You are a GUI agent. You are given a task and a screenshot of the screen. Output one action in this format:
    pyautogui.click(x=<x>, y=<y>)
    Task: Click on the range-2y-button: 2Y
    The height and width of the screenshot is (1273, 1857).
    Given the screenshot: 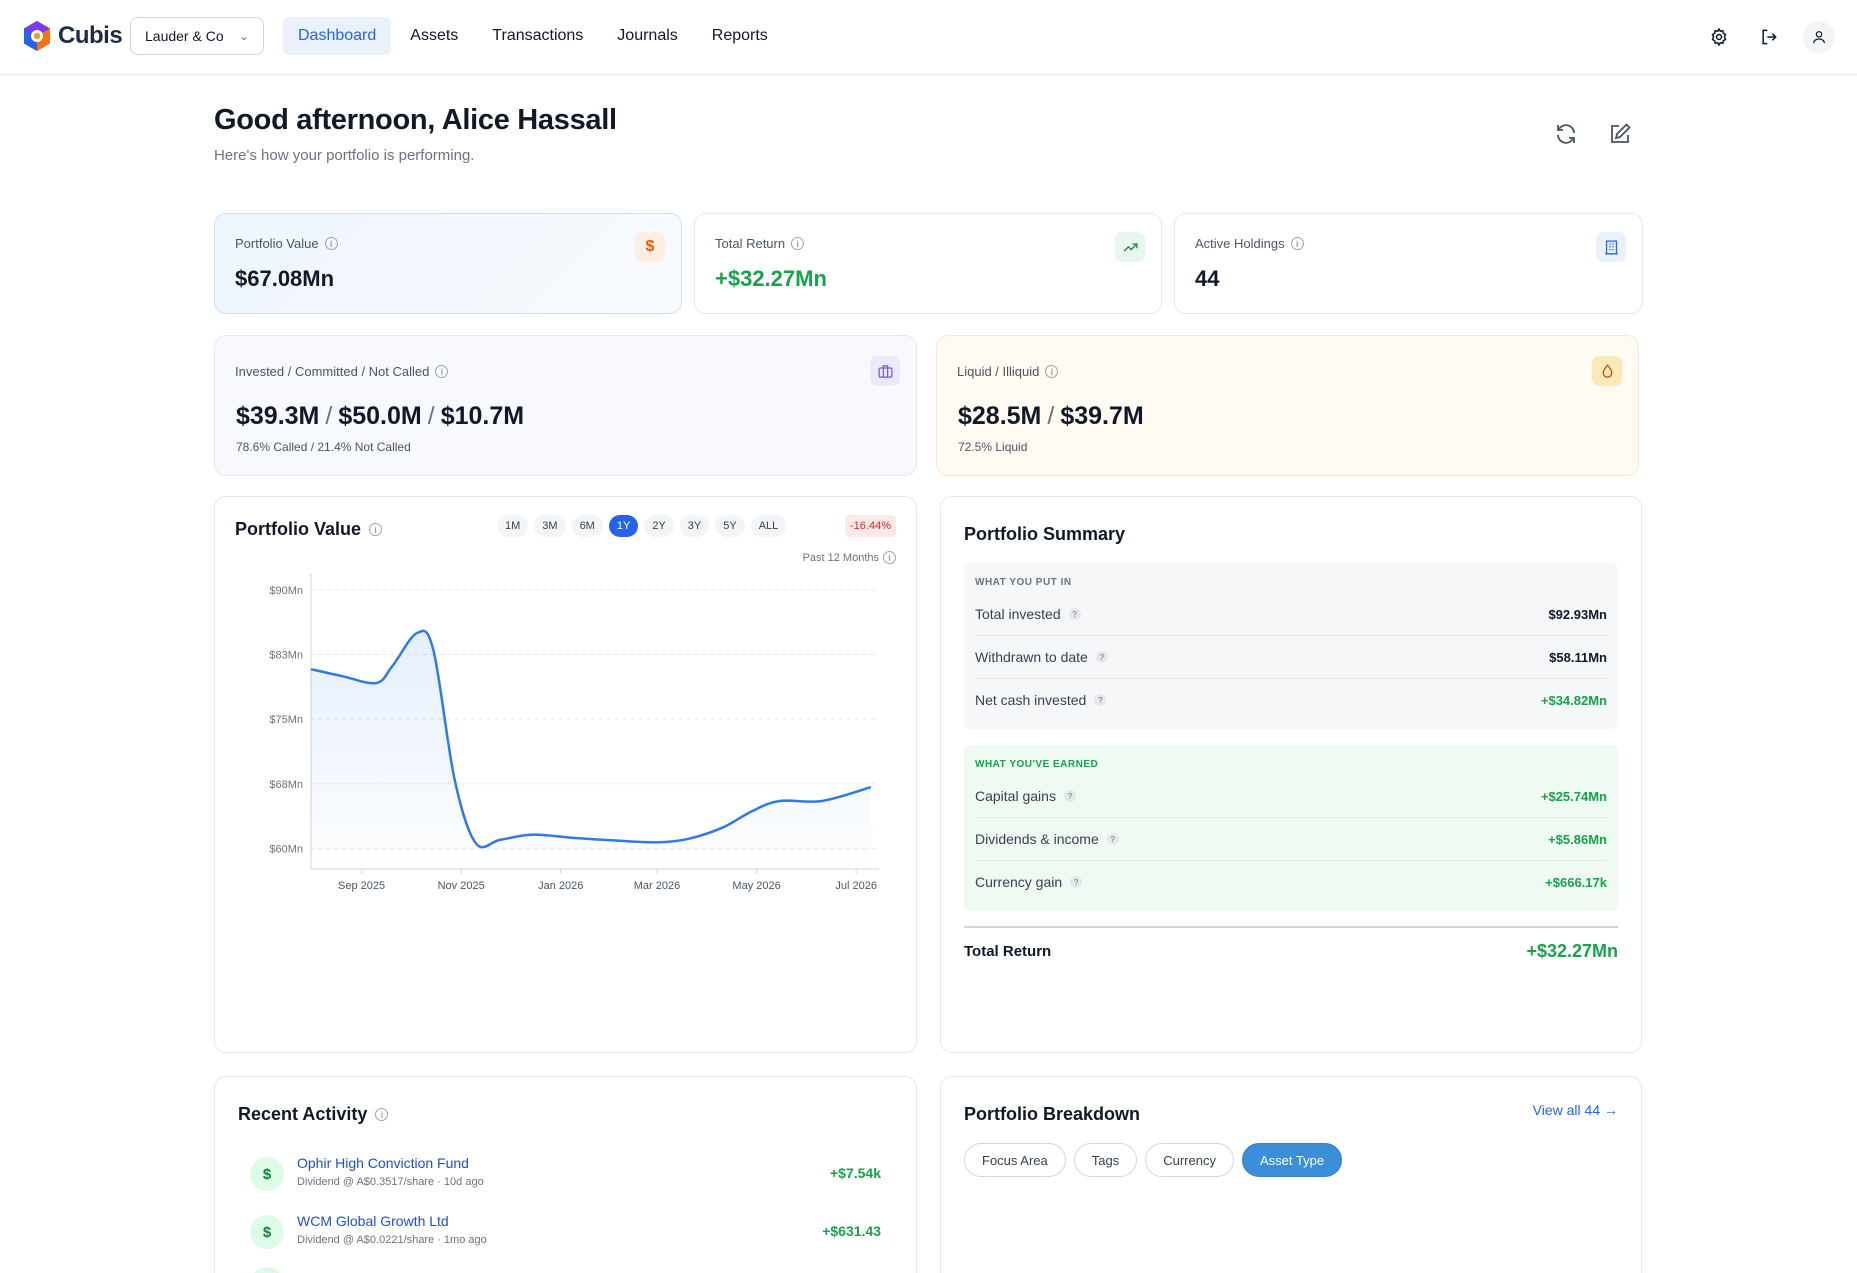 What is the action you would take?
    pyautogui.click(x=659, y=526)
    